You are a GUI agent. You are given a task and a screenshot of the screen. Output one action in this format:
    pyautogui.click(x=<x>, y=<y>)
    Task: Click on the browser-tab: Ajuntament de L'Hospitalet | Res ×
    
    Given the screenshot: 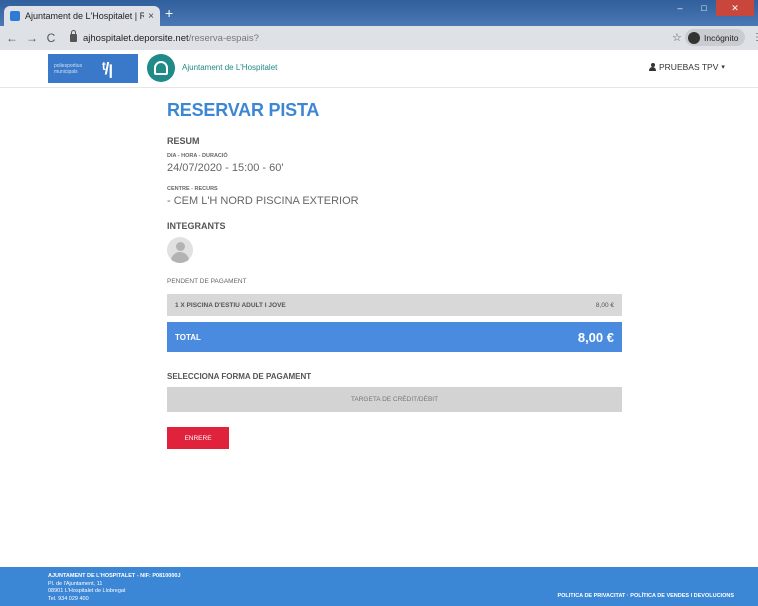 What is the action you would take?
    pyautogui.click(x=82, y=16)
    